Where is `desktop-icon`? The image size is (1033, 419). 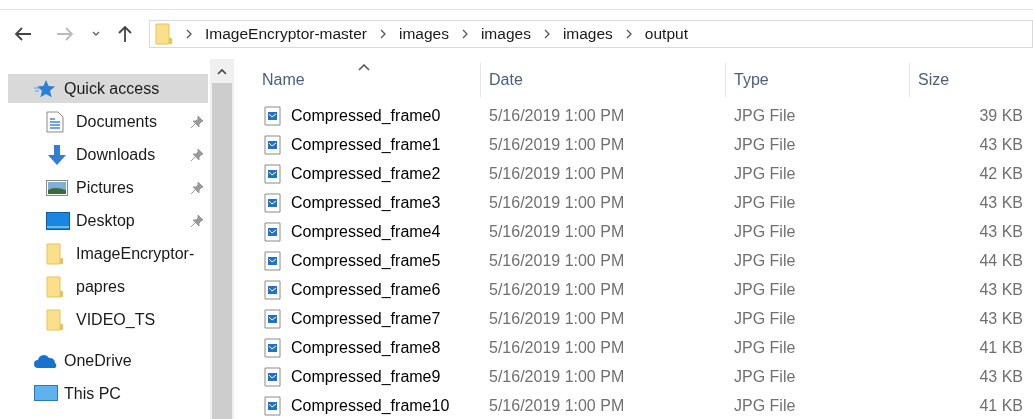 desktop-icon is located at coordinates (58, 220).